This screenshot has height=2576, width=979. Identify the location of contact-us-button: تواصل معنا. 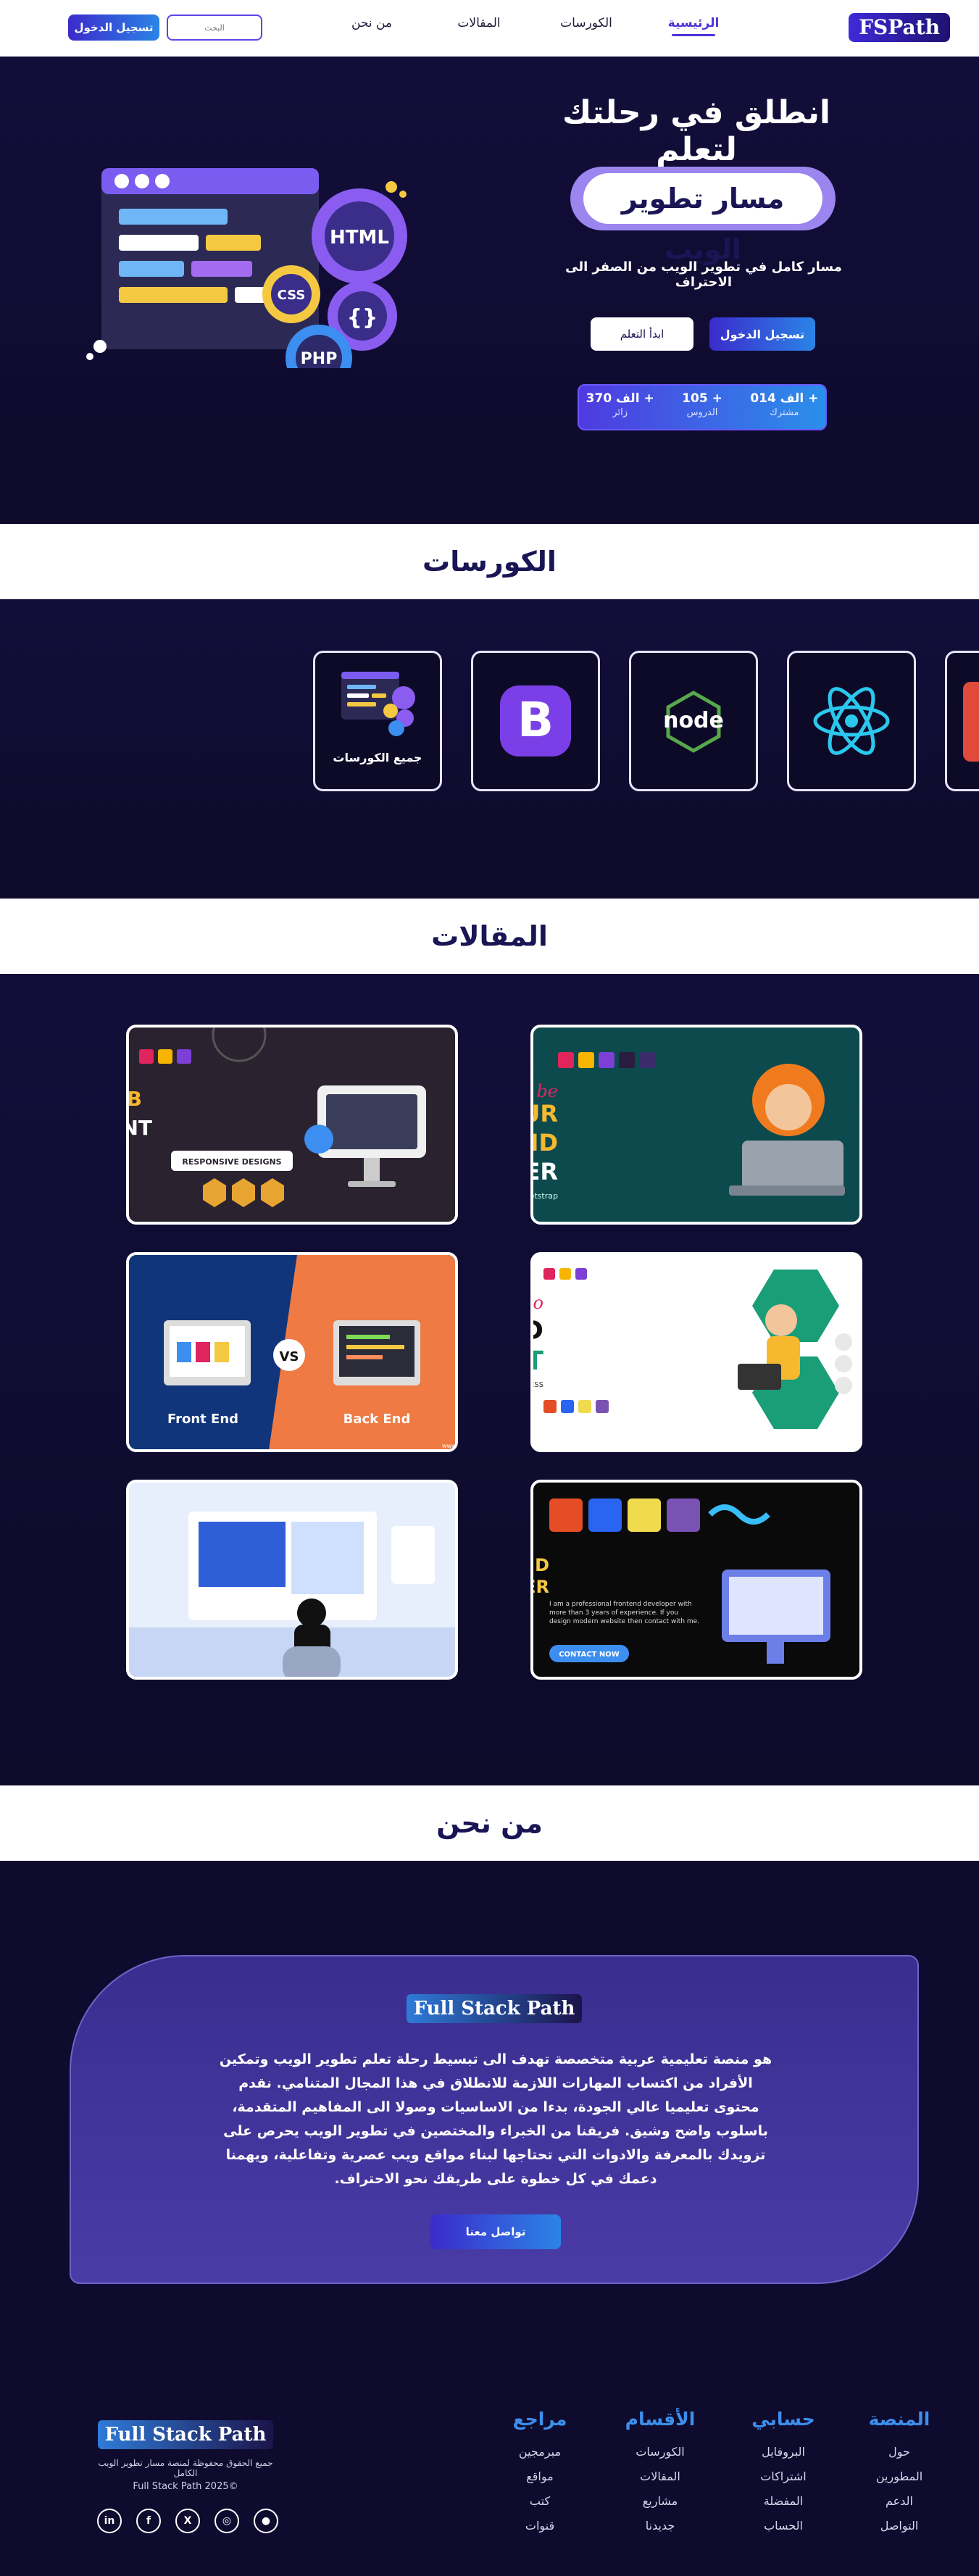
(496, 2231).